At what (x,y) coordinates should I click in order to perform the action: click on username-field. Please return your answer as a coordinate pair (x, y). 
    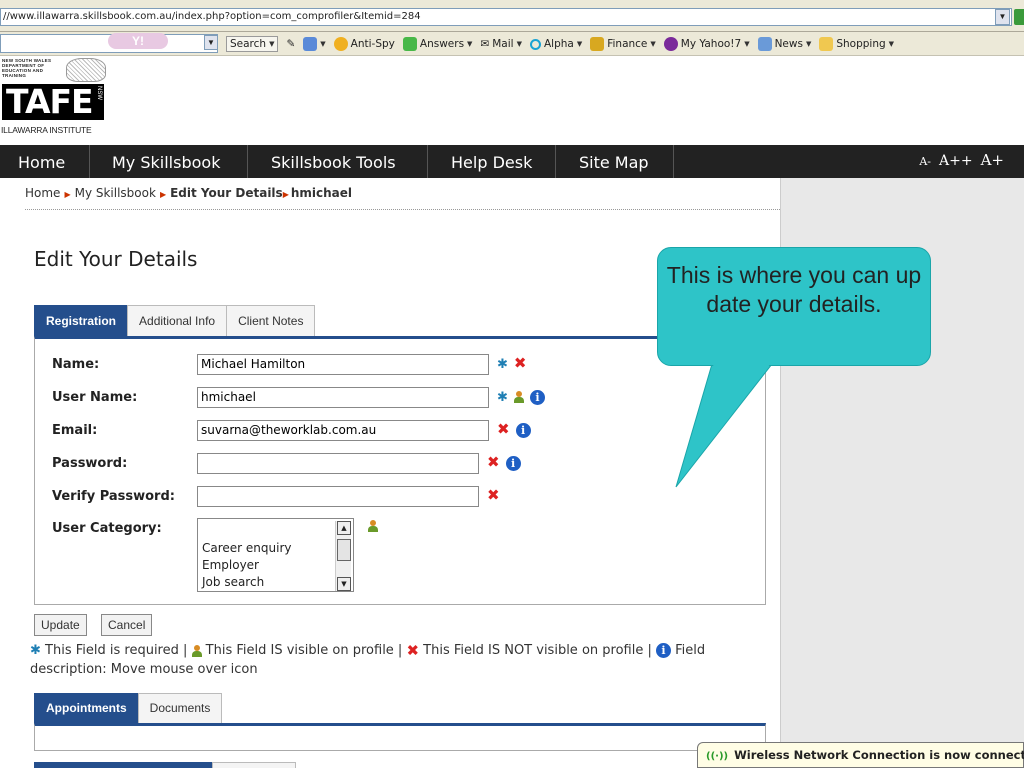
    Looking at the image, I should click on (343, 397).